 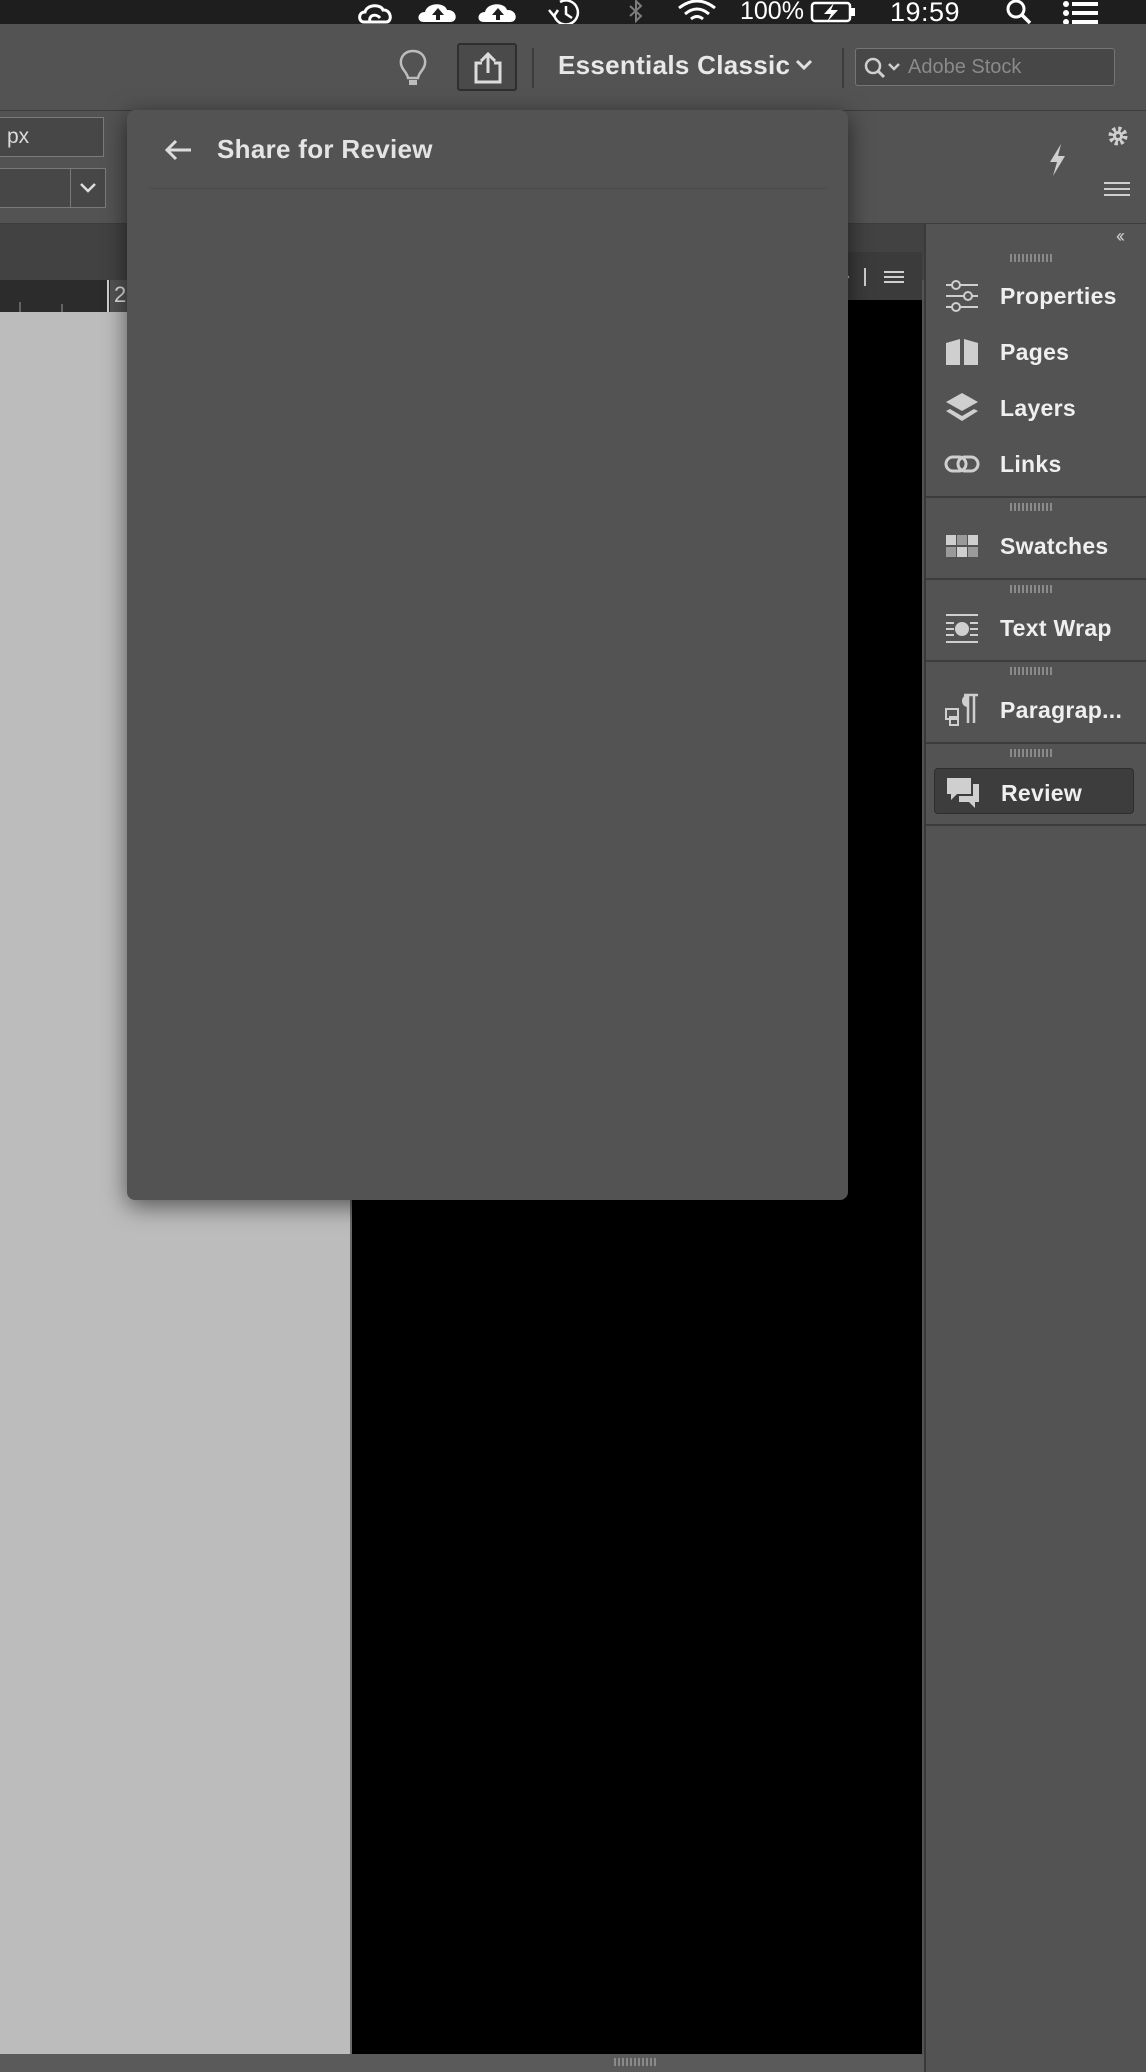 I want to click on menu-bar: 100% 19:59, so click(x=573, y=13).